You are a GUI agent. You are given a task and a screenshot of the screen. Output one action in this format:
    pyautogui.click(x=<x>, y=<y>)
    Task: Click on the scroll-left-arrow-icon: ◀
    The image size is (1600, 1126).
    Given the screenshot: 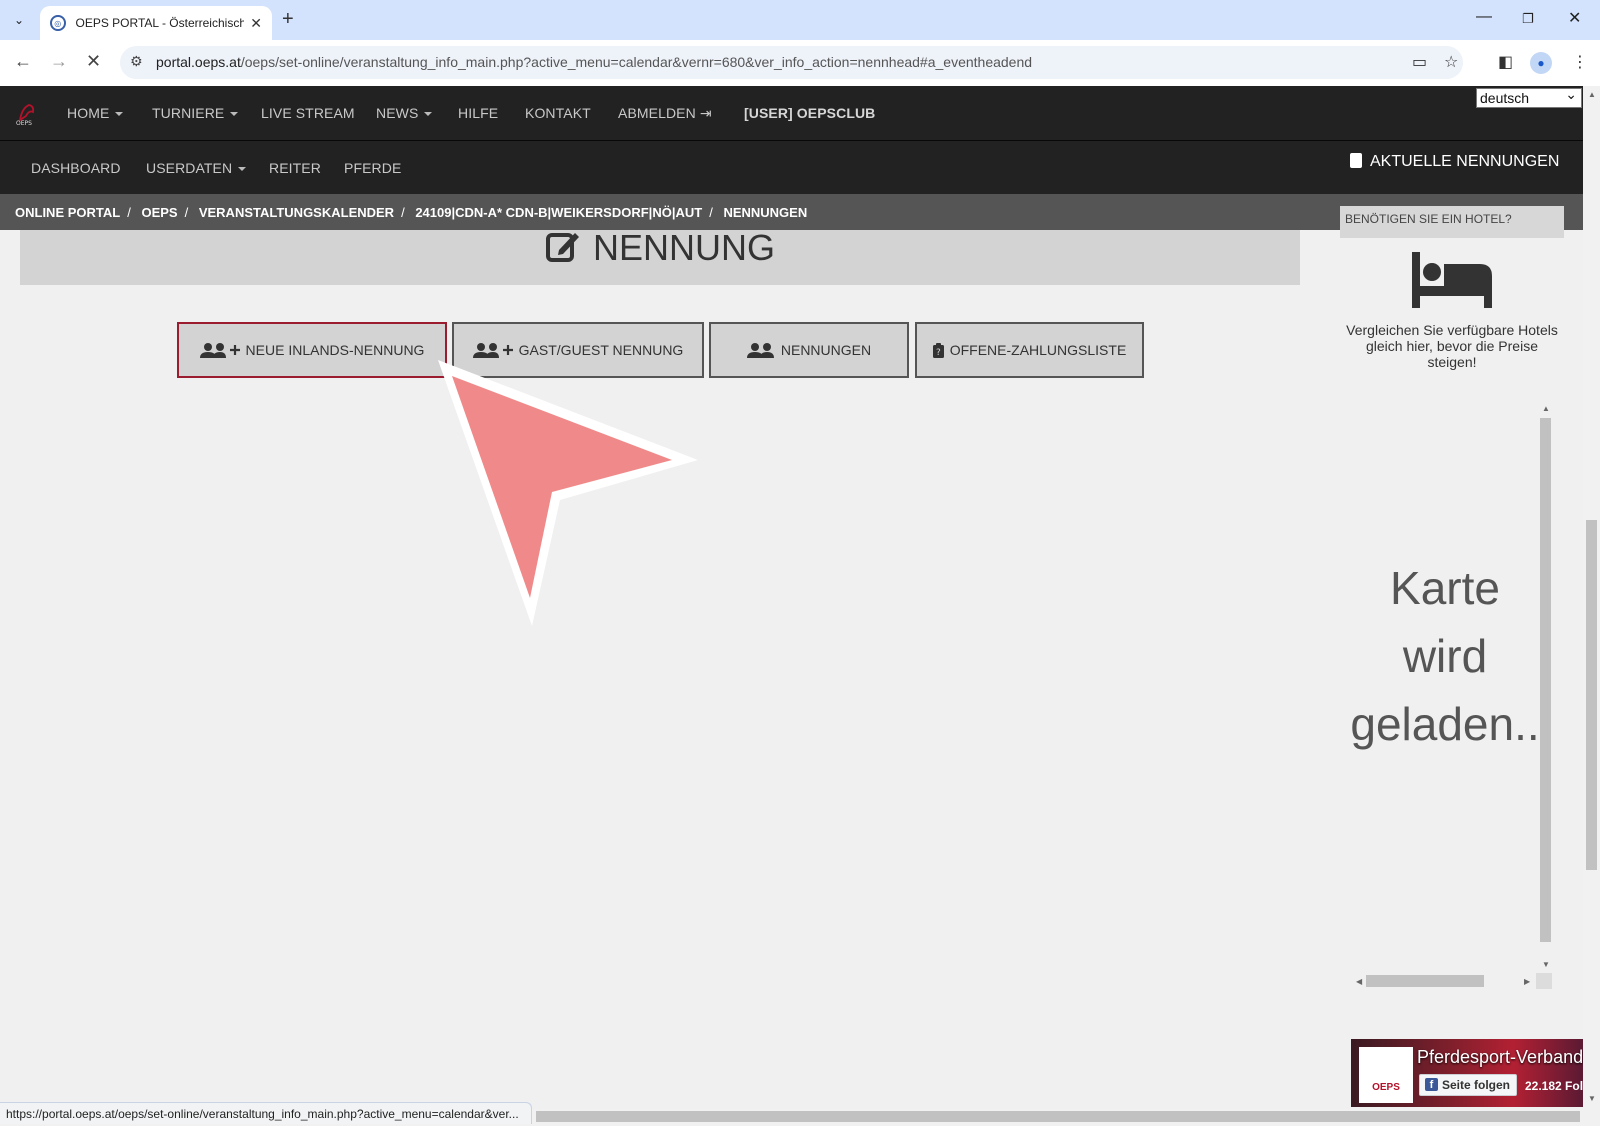 What is the action you would take?
    pyautogui.click(x=1359, y=981)
    